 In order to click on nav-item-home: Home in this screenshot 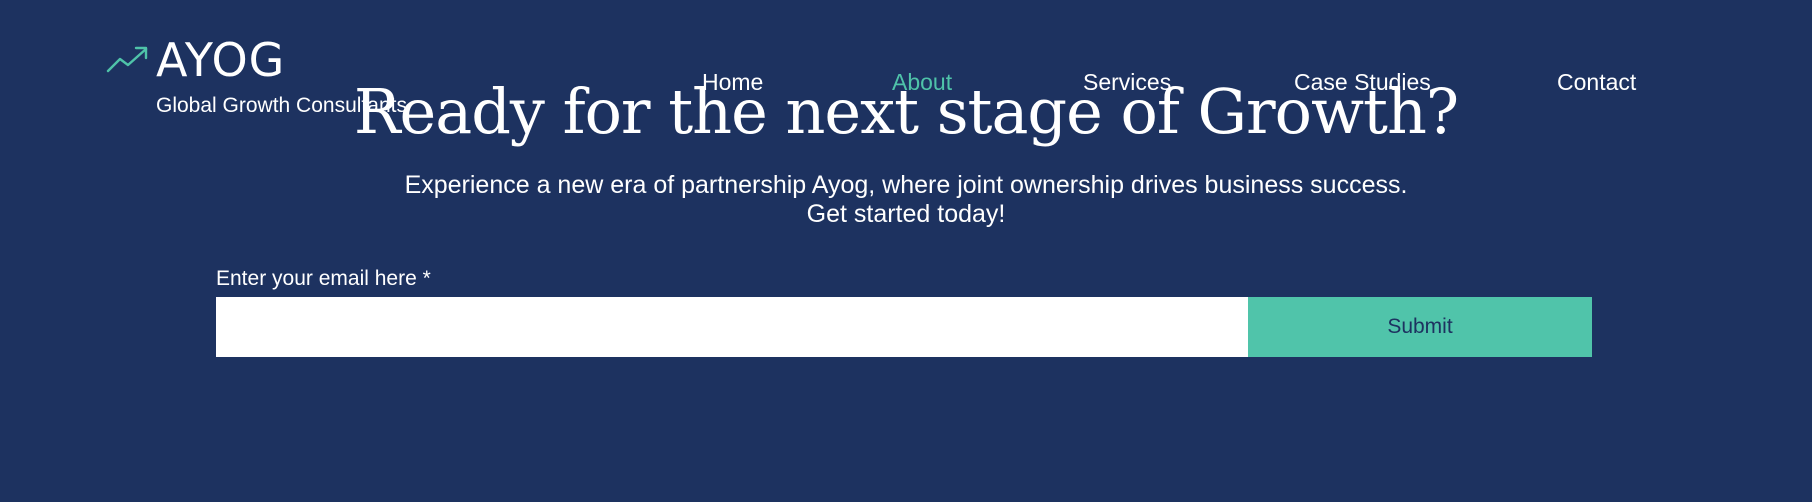, I will do `click(732, 82)`.